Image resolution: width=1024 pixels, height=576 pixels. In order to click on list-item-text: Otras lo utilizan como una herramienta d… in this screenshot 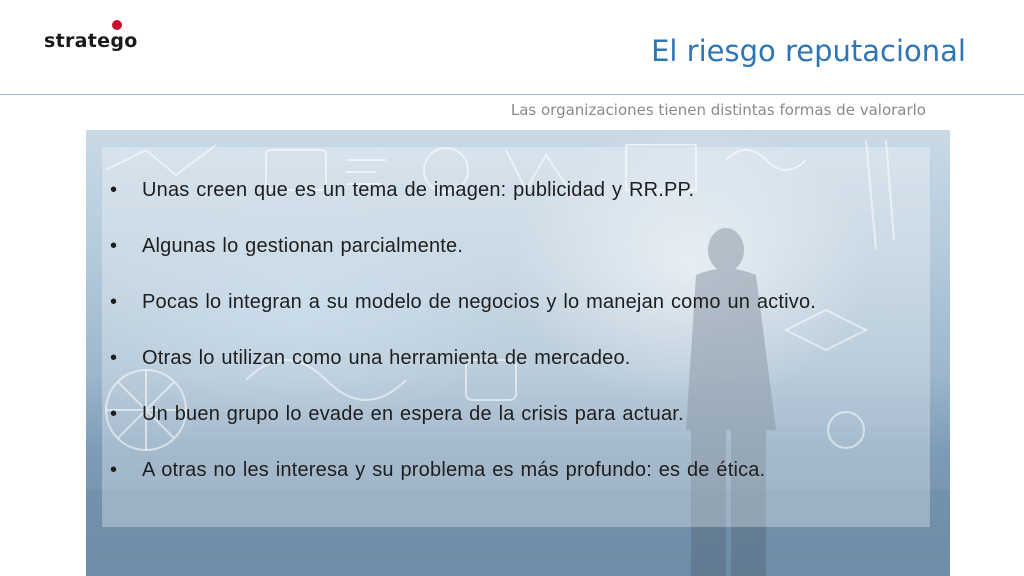, I will do `click(386, 358)`.